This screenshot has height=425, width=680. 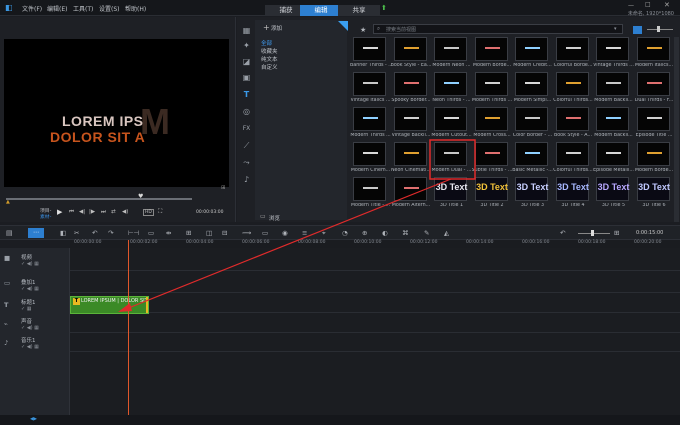 I want to click on highlight-box, so click(x=452, y=159).